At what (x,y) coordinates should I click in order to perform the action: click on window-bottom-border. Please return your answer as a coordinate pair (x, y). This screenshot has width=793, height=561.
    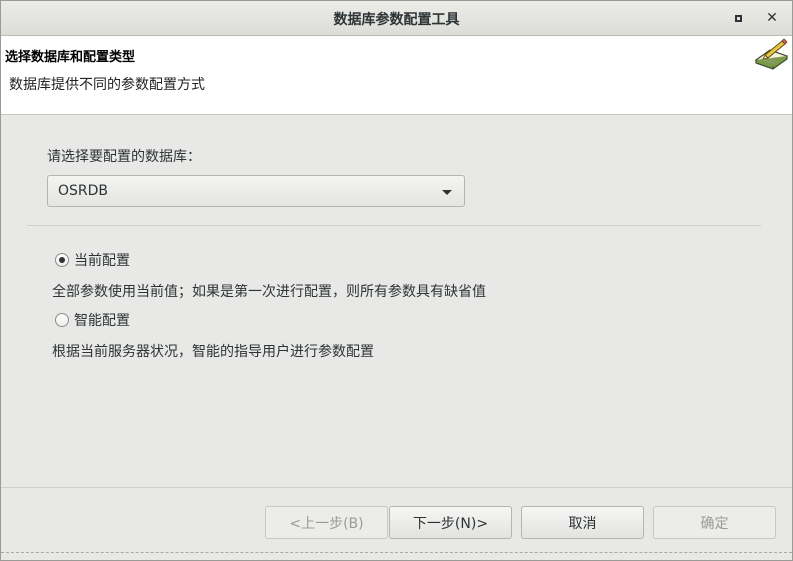
    Looking at the image, I should click on (396, 552).